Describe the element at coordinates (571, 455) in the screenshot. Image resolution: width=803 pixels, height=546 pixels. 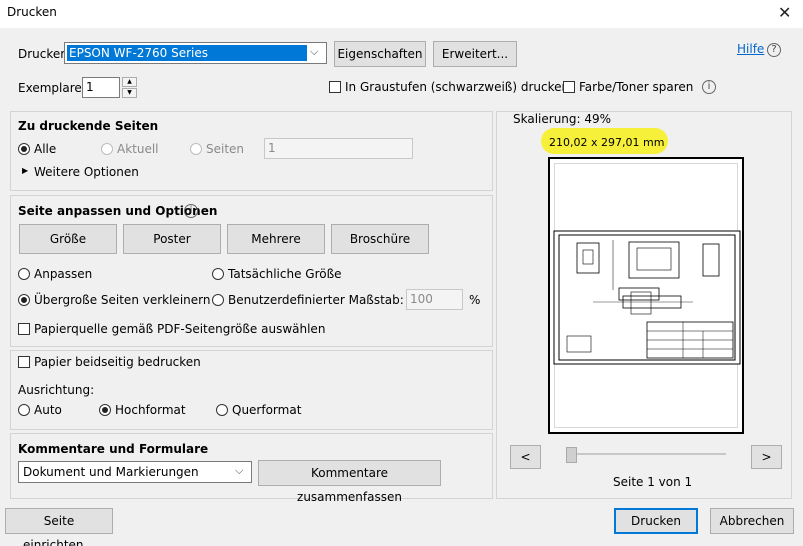
I see `page-slider-thumb` at that location.